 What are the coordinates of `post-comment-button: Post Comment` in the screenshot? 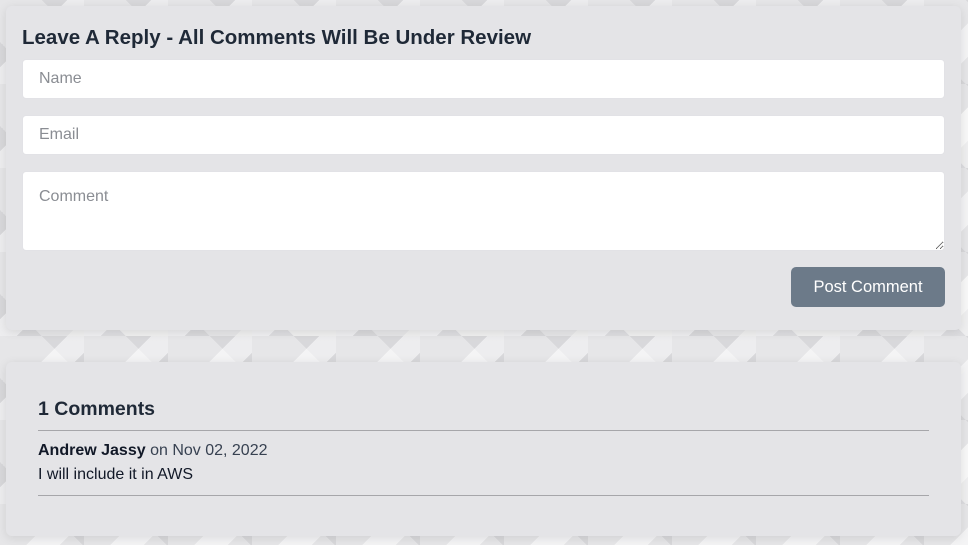 It's located at (868, 287).